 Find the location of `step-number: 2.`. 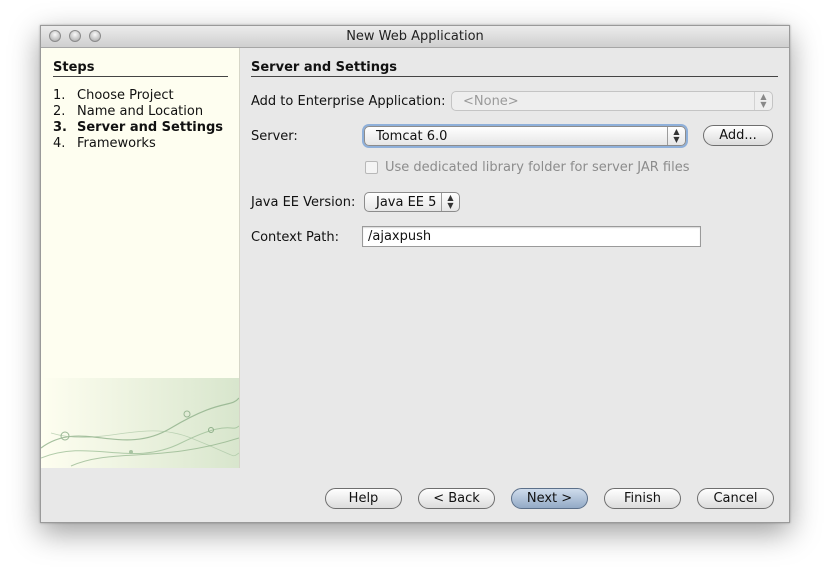

step-number: 2. is located at coordinates (59, 111).